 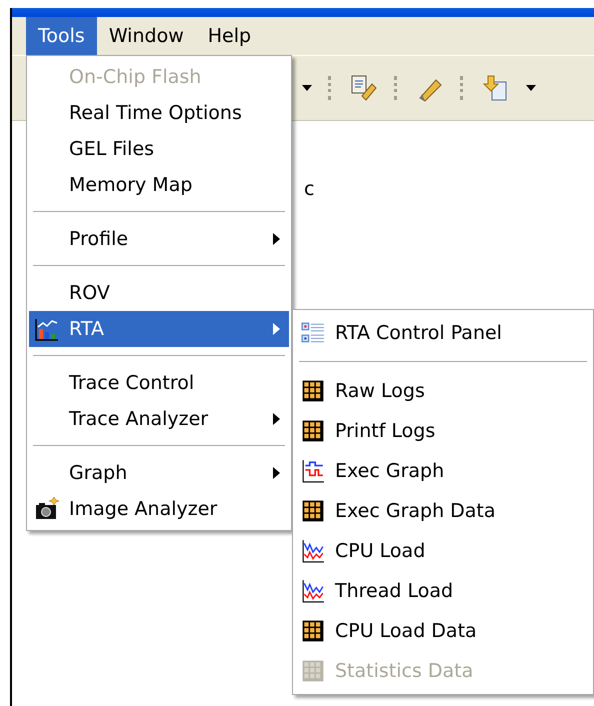 I want to click on menu-entry: RTA Control Panel, so click(x=443, y=333).